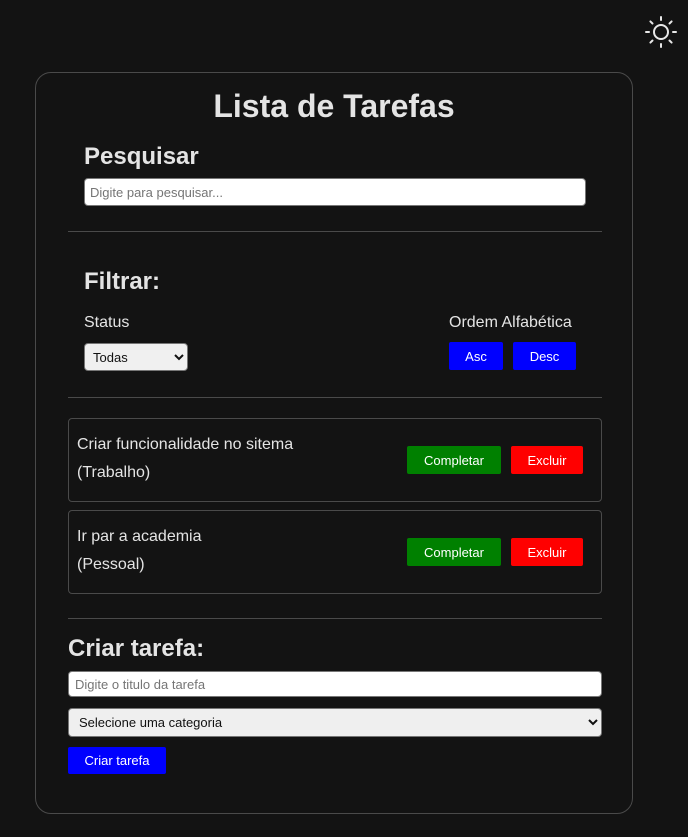 The image size is (688, 837). Describe the element at coordinates (334, 106) in the screenshot. I see `page-title: Lista de Tarefas` at that location.